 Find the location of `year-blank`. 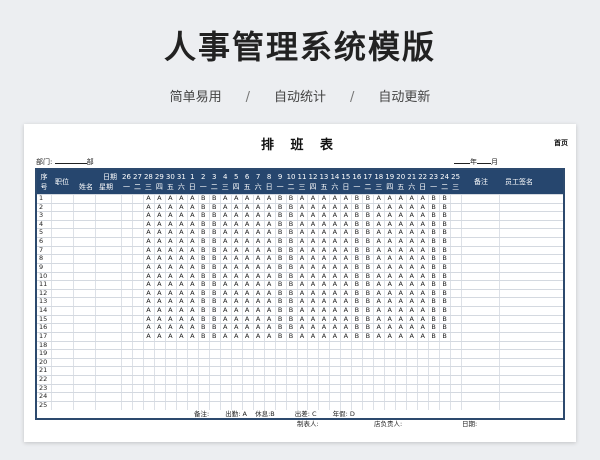

year-blank is located at coordinates (462, 160).